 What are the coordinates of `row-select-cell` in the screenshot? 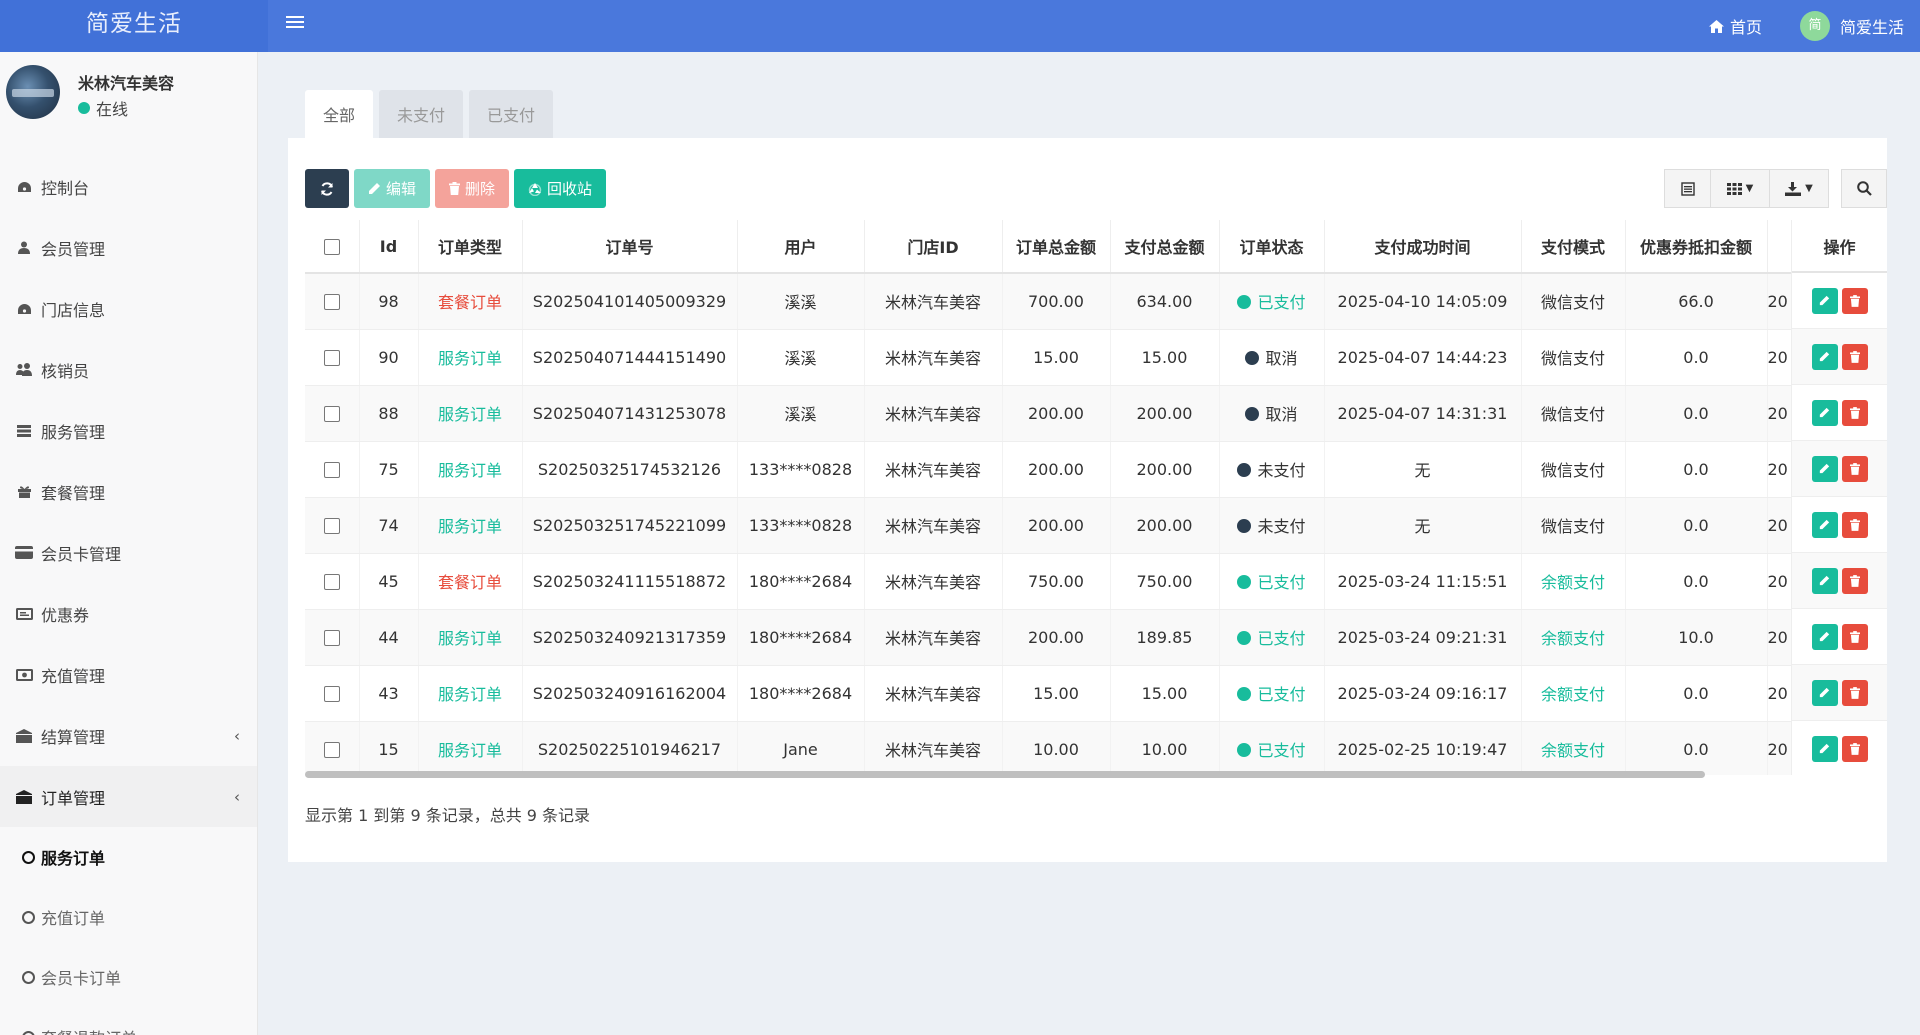 It's located at (332, 693).